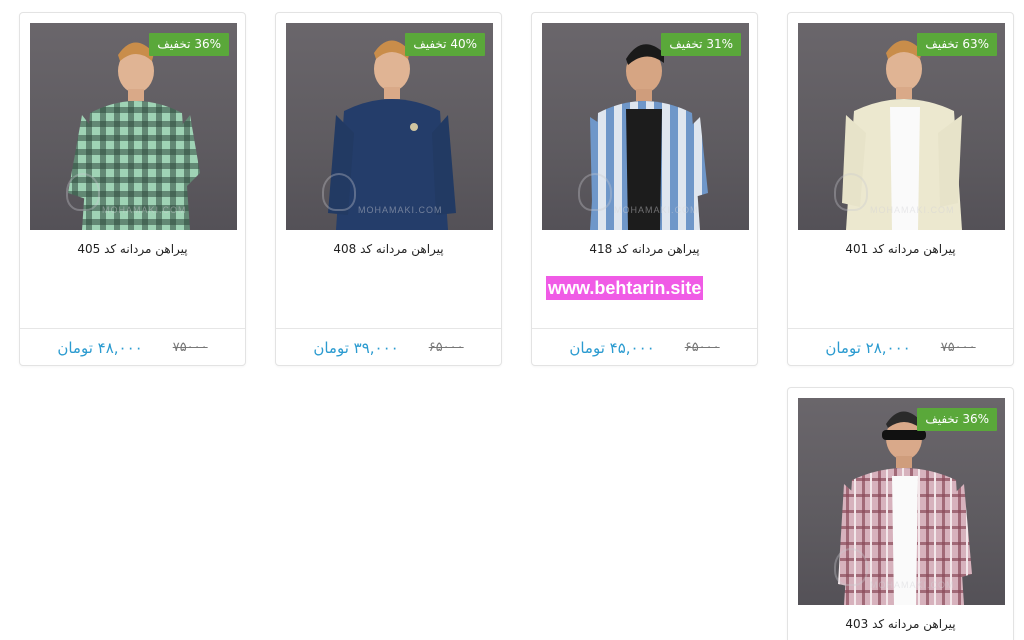  What do you see at coordinates (625, 288) in the screenshot?
I see `site-watermark-overlay: www.behtarin.site` at bounding box center [625, 288].